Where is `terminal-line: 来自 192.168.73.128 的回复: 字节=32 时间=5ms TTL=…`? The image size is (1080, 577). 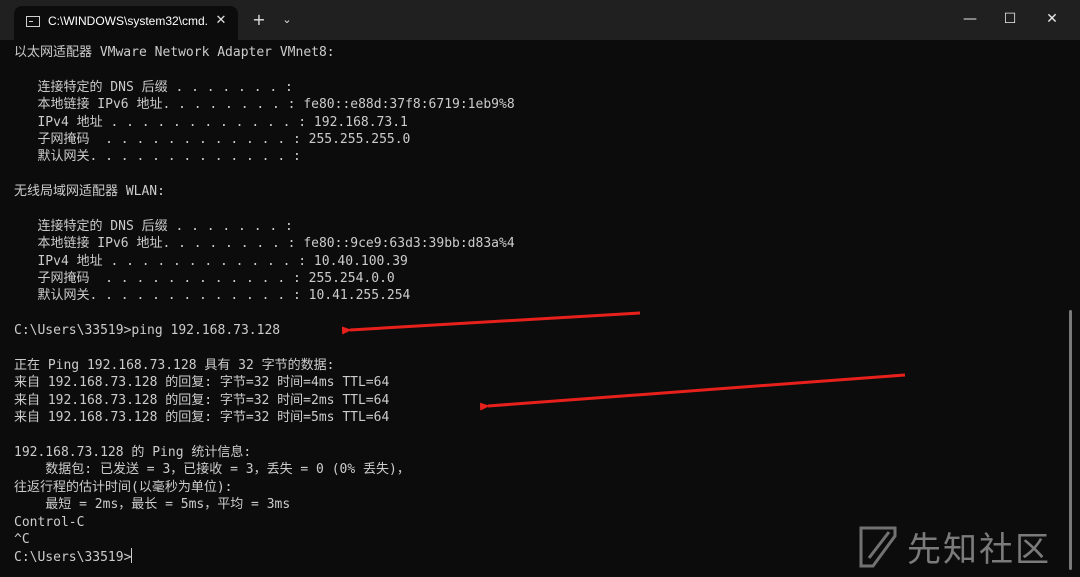 terminal-line: 来自 192.168.73.128 的回复: 字节=32 时间=5ms TTL=… is located at coordinates (202, 418).